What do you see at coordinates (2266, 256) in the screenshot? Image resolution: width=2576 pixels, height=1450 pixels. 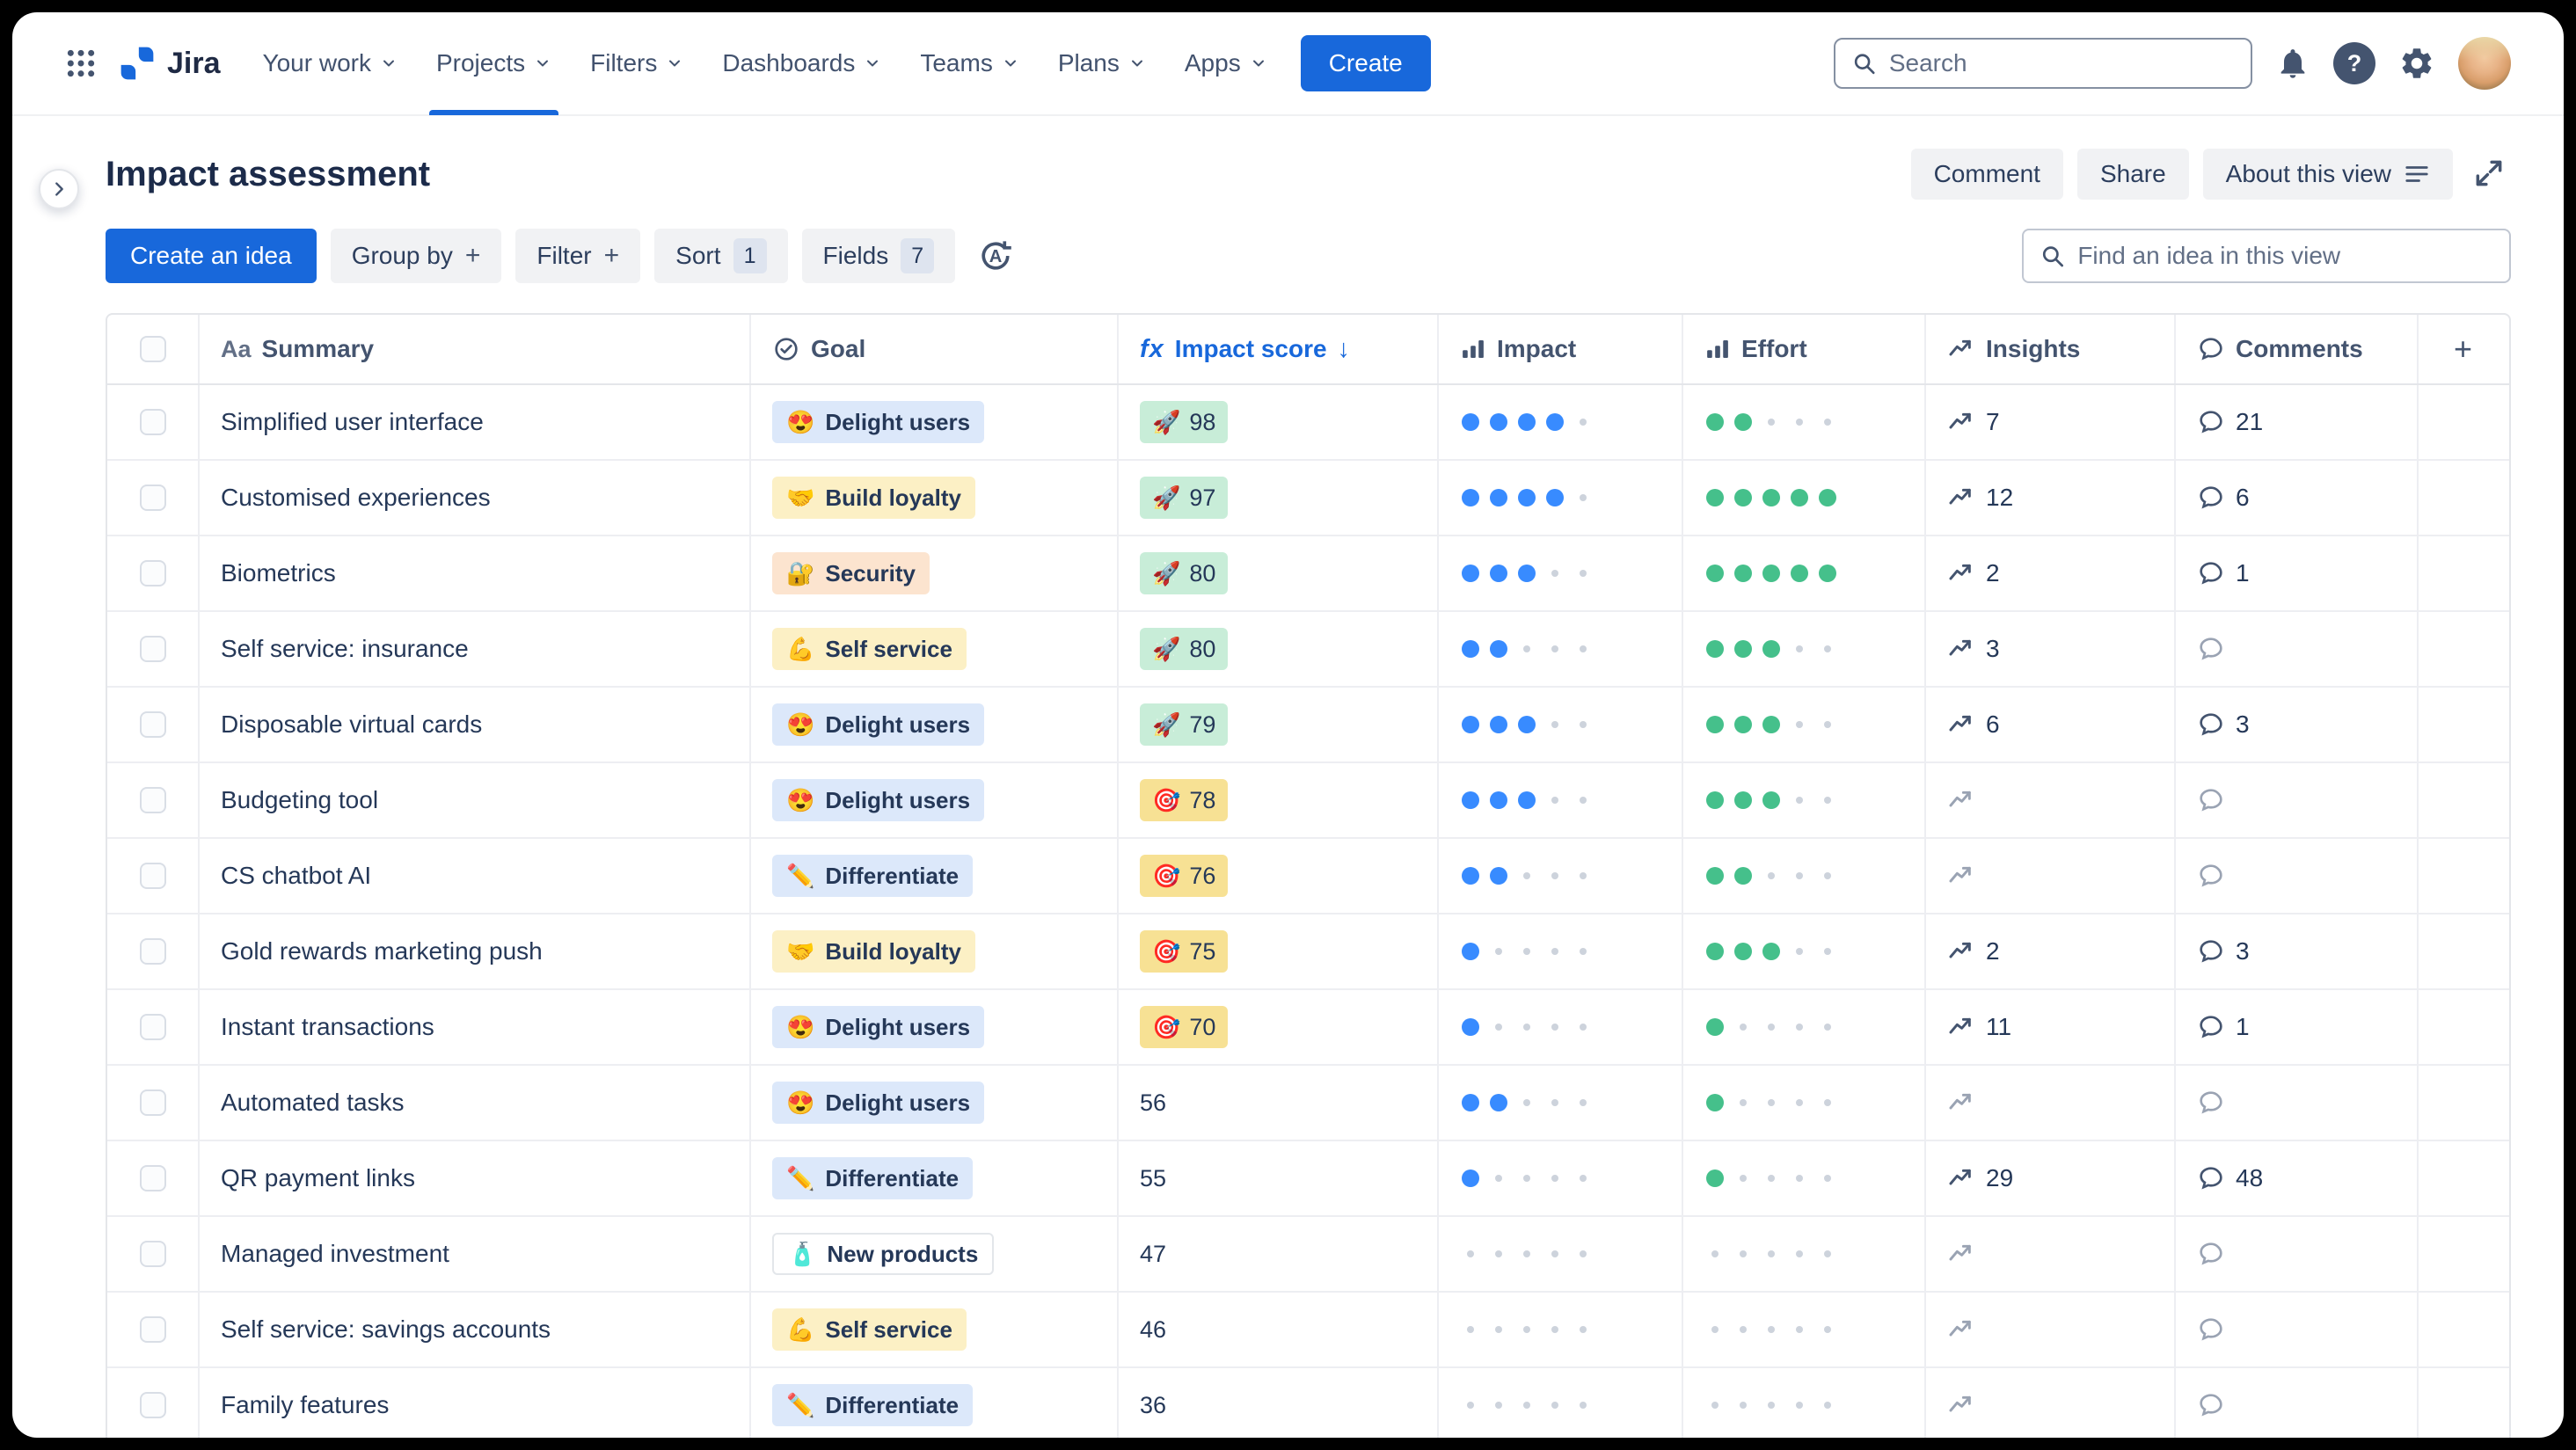 I see `find-idea-search` at bounding box center [2266, 256].